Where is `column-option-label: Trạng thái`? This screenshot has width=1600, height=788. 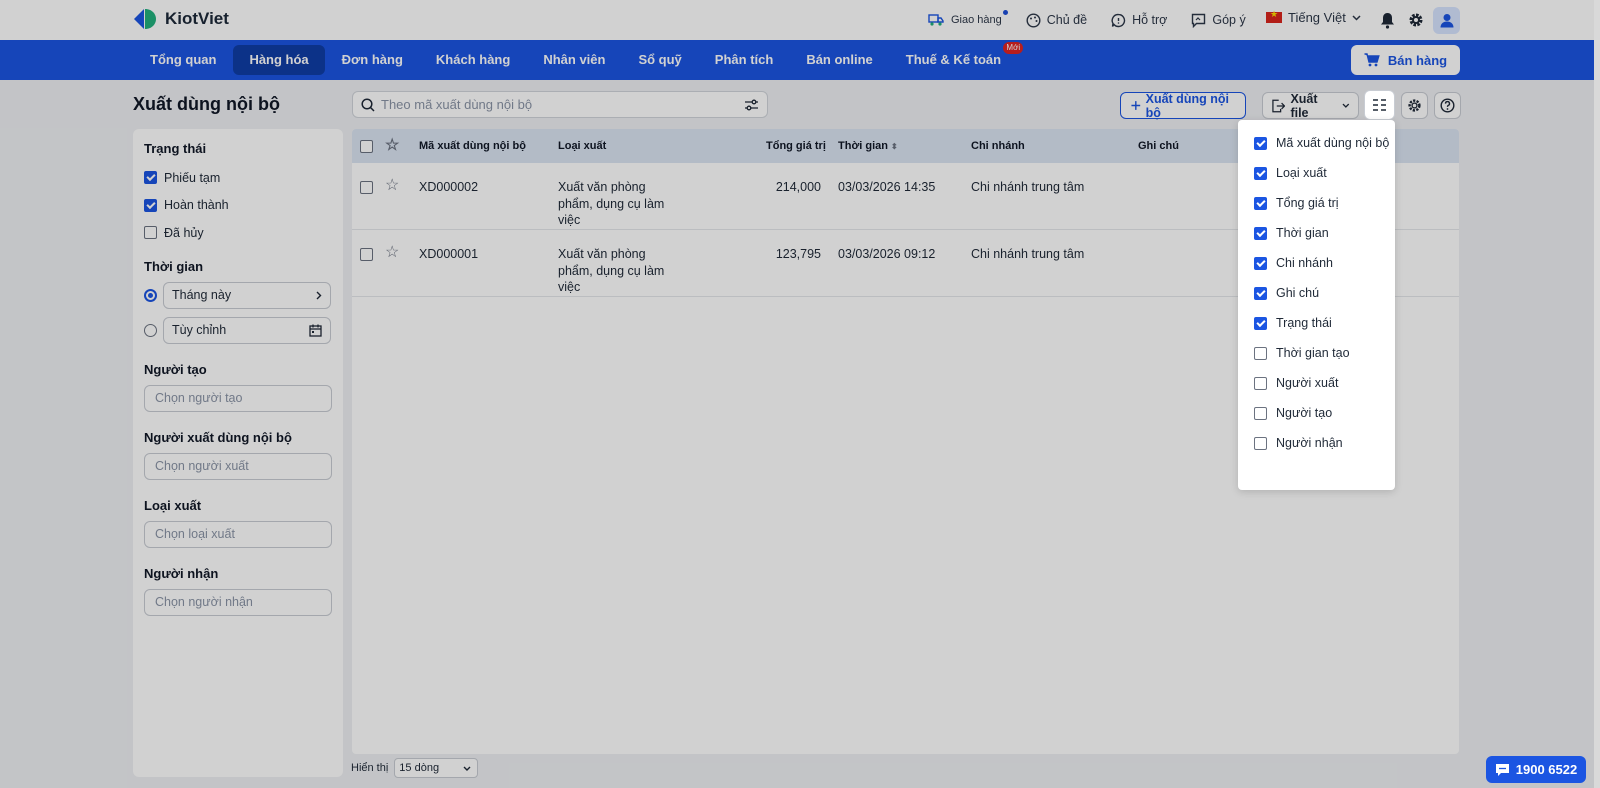 column-option-label: Trạng thái is located at coordinates (1304, 323).